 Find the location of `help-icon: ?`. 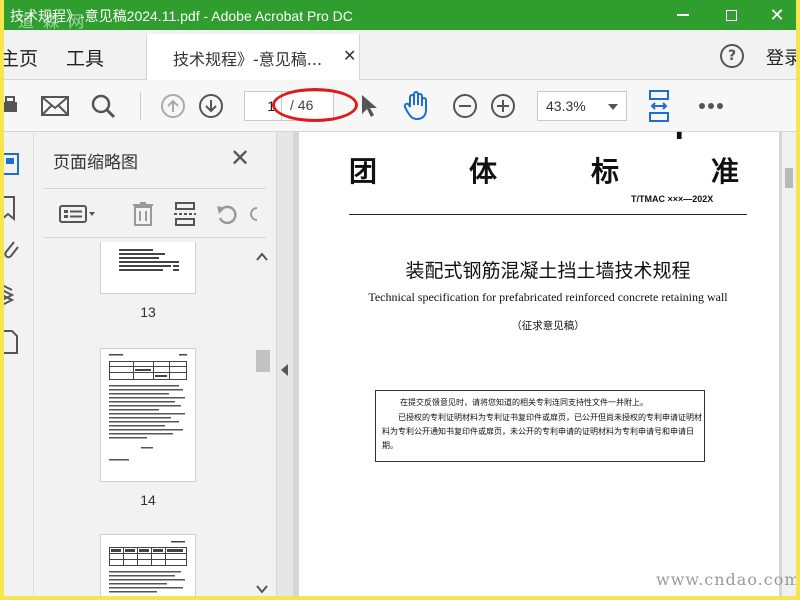

help-icon: ? is located at coordinates (732, 56).